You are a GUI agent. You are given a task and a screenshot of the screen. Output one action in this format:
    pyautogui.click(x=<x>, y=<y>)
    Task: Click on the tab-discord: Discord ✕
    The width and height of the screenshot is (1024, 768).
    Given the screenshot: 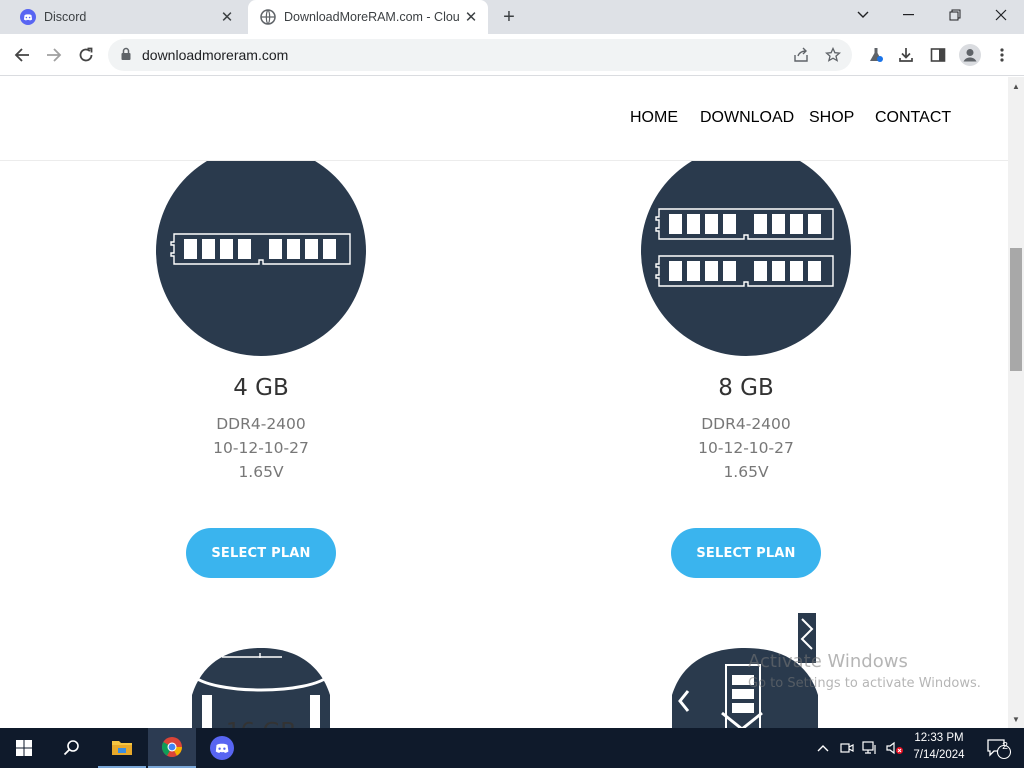 What is the action you would take?
    pyautogui.click(x=126, y=17)
    